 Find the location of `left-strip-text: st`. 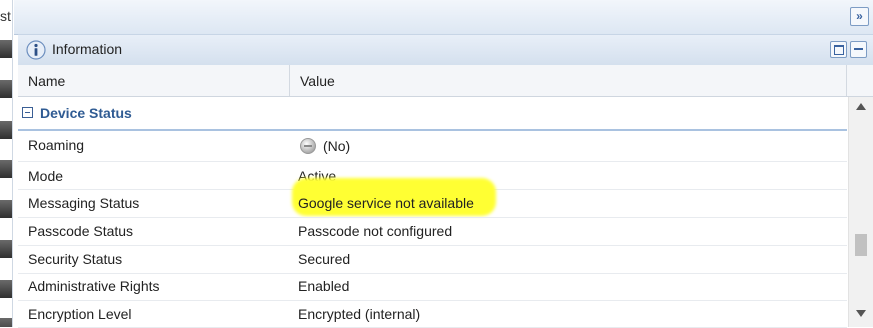

left-strip-text: st is located at coordinates (5, 16).